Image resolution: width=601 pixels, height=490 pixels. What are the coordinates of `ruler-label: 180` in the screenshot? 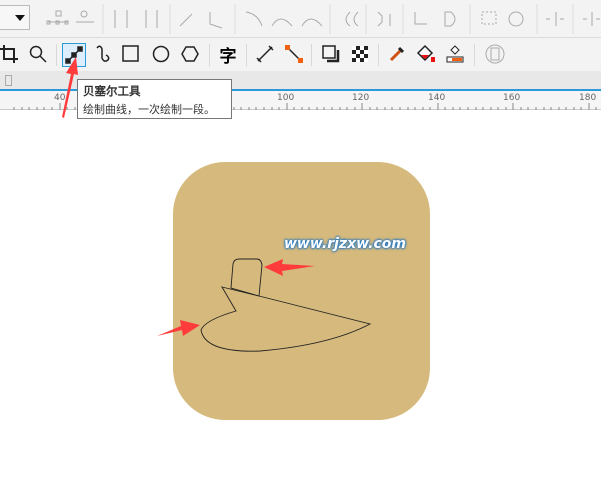 It's located at (588, 98).